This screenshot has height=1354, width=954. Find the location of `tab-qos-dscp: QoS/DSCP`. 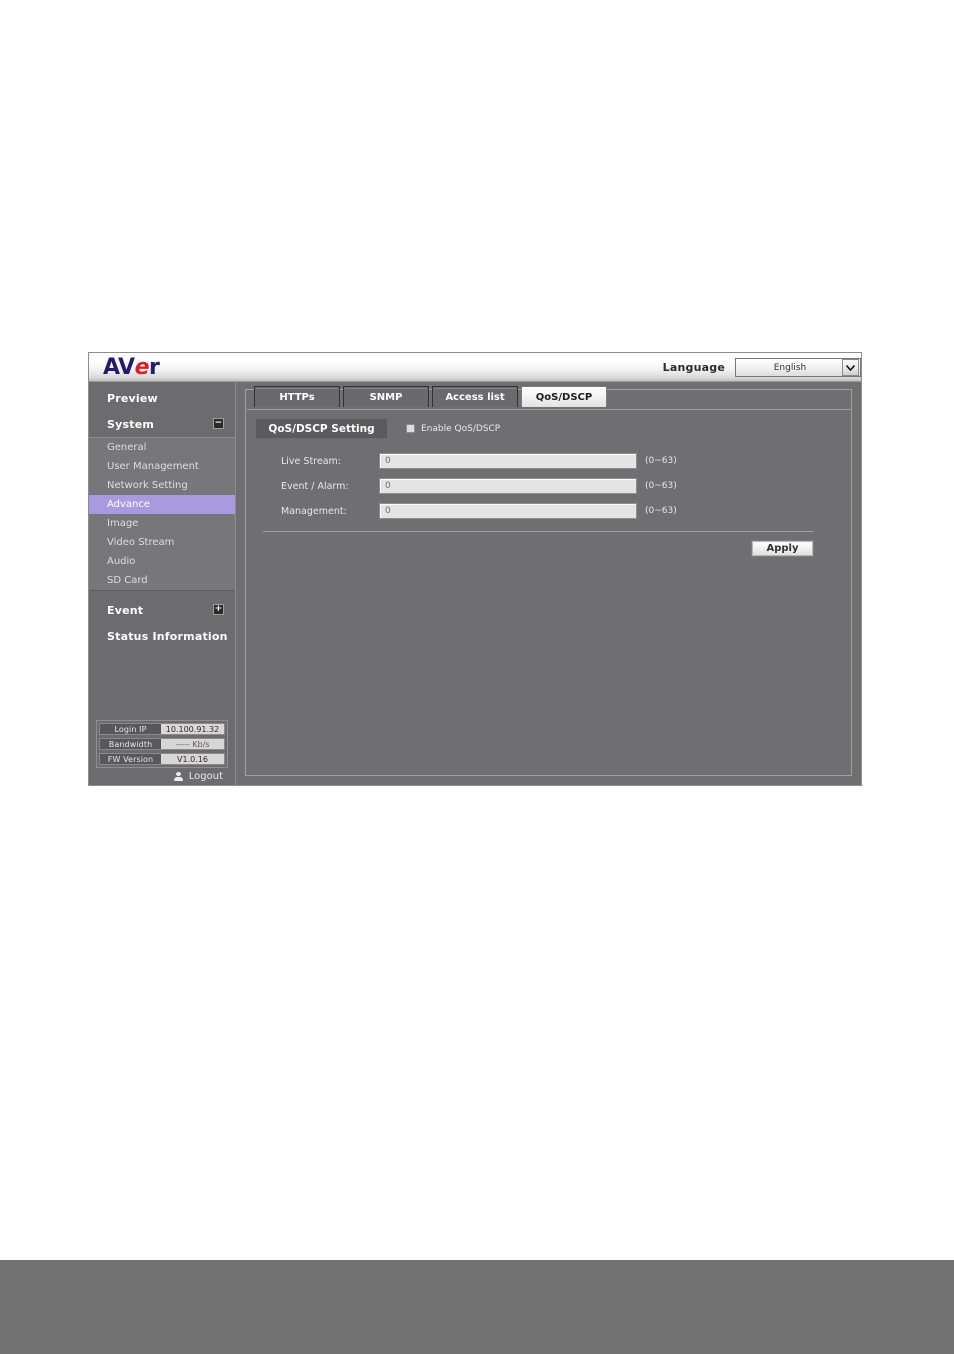

tab-qos-dscp: QoS/DSCP is located at coordinates (564, 396).